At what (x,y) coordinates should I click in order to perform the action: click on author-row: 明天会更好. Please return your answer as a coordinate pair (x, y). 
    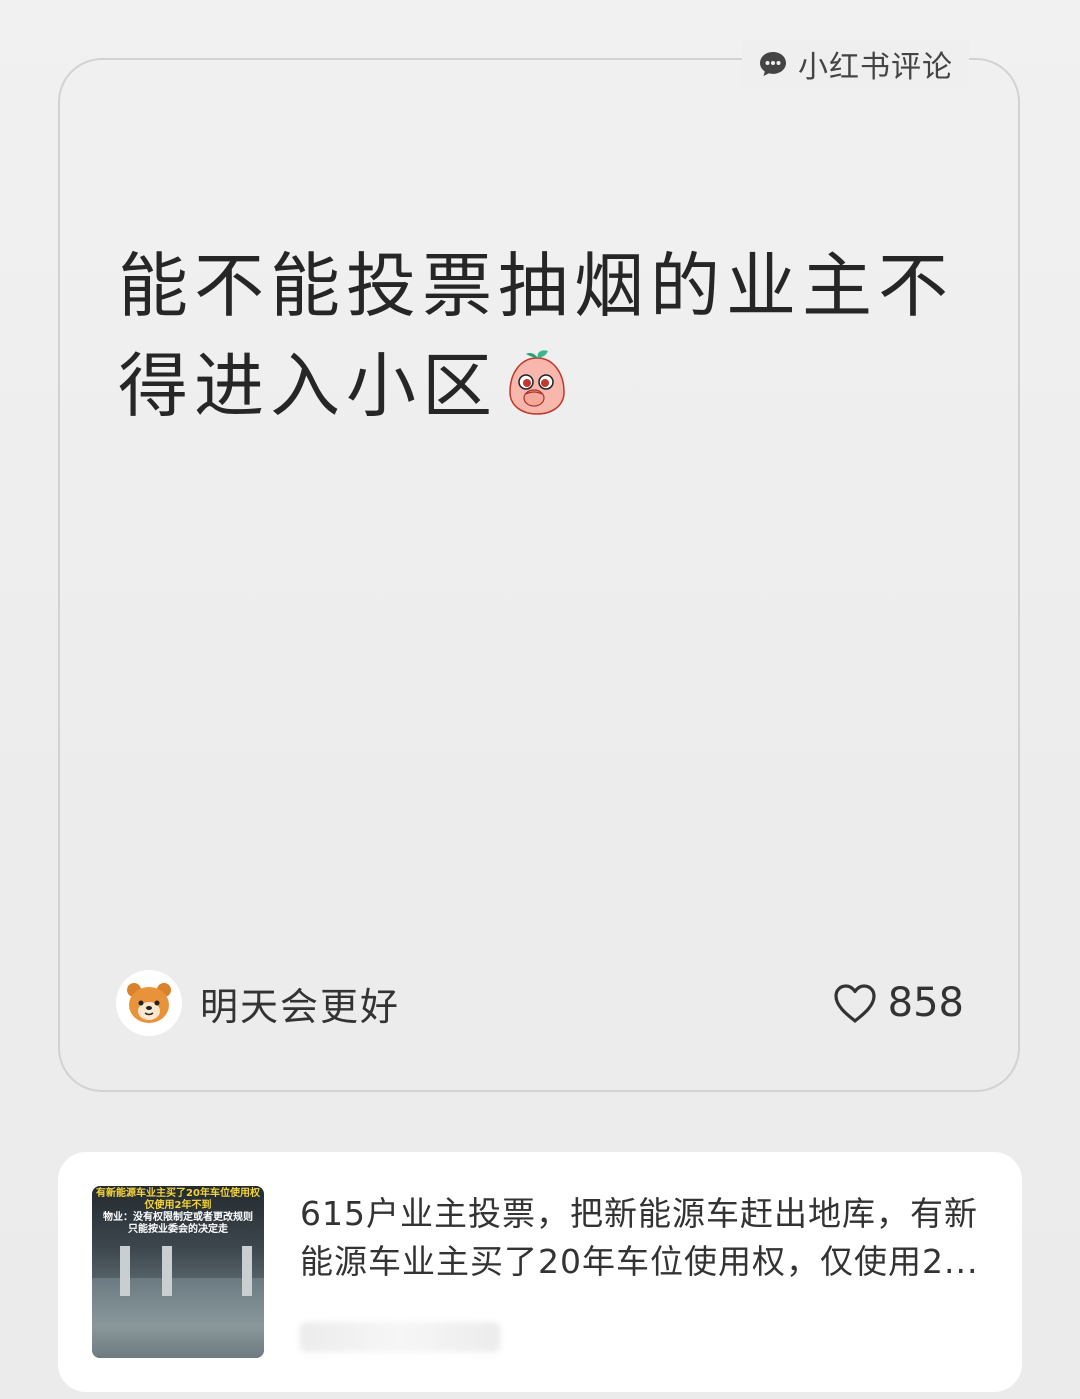
    Looking at the image, I should click on (258, 1003).